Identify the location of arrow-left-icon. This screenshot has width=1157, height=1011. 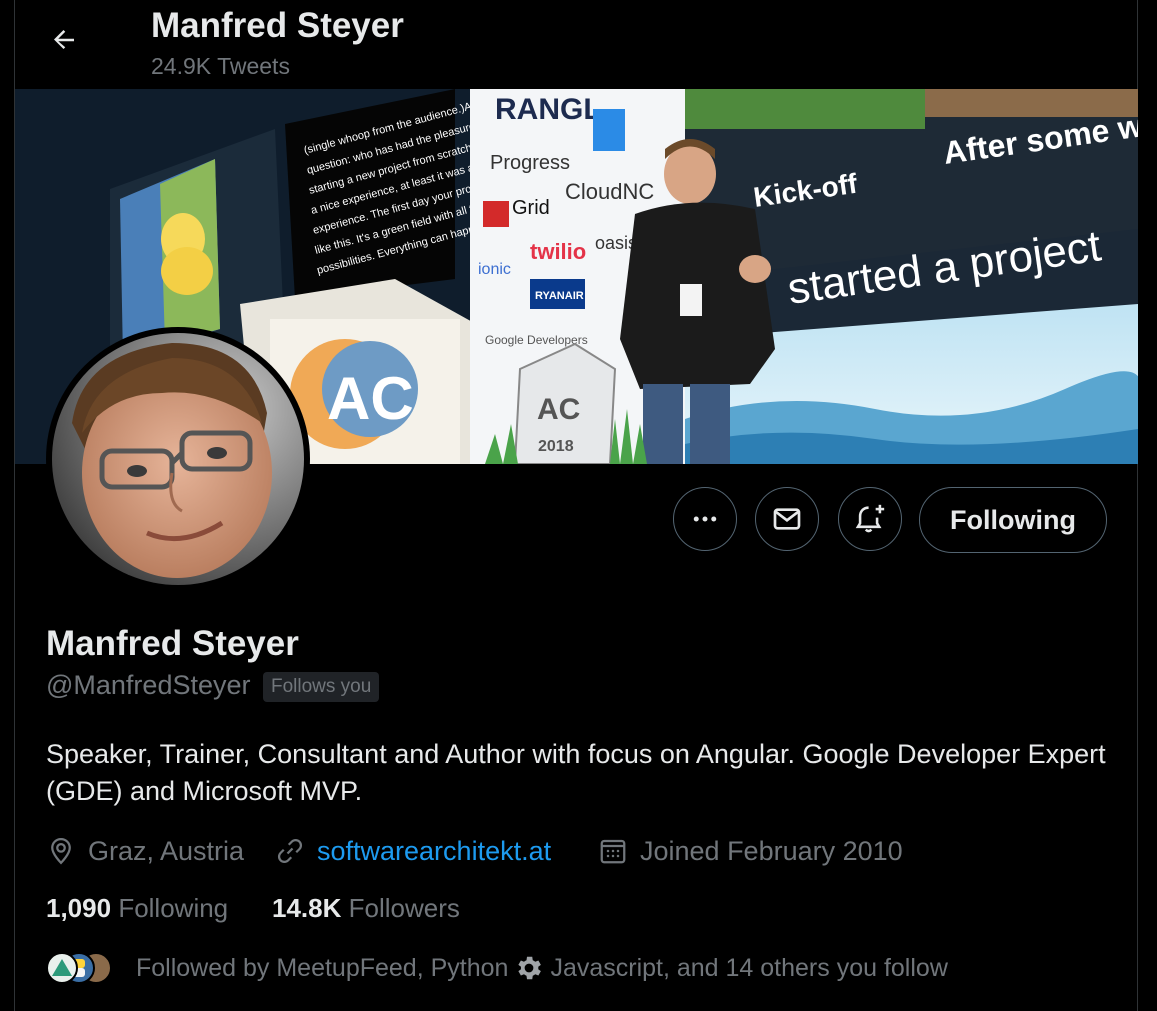
(64, 39).